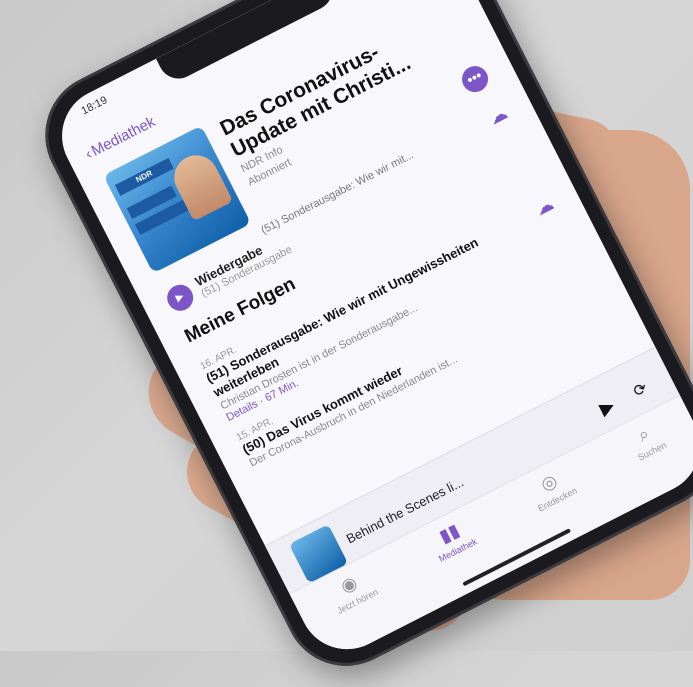 The height and width of the screenshot is (687, 693). What do you see at coordinates (349, 584) in the screenshot?
I see `play-circle-icon: ◉` at bounding box center [349, 584].